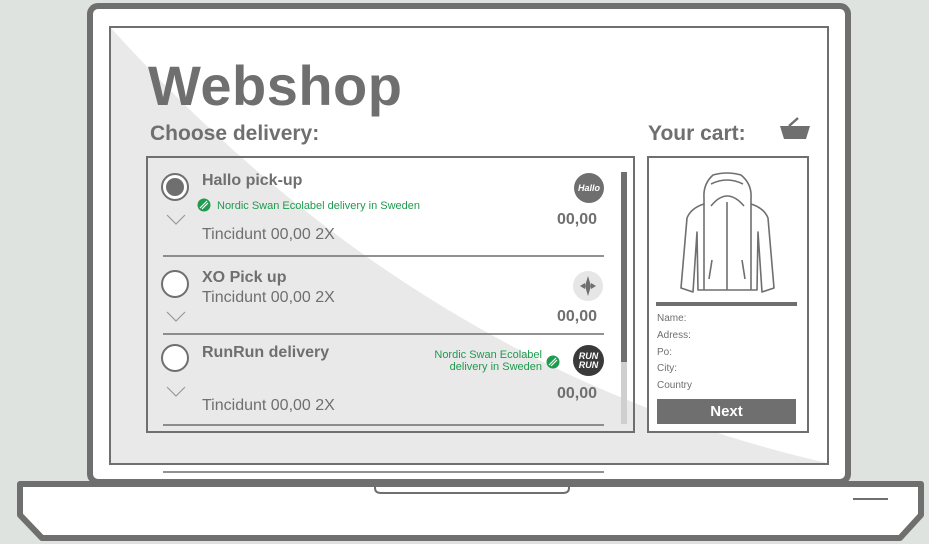 The height and width of the screenshot is (544, 929). Describe the element at coordinates (671, 319) in the screenshot. I see `field-name: Name:` at that location.